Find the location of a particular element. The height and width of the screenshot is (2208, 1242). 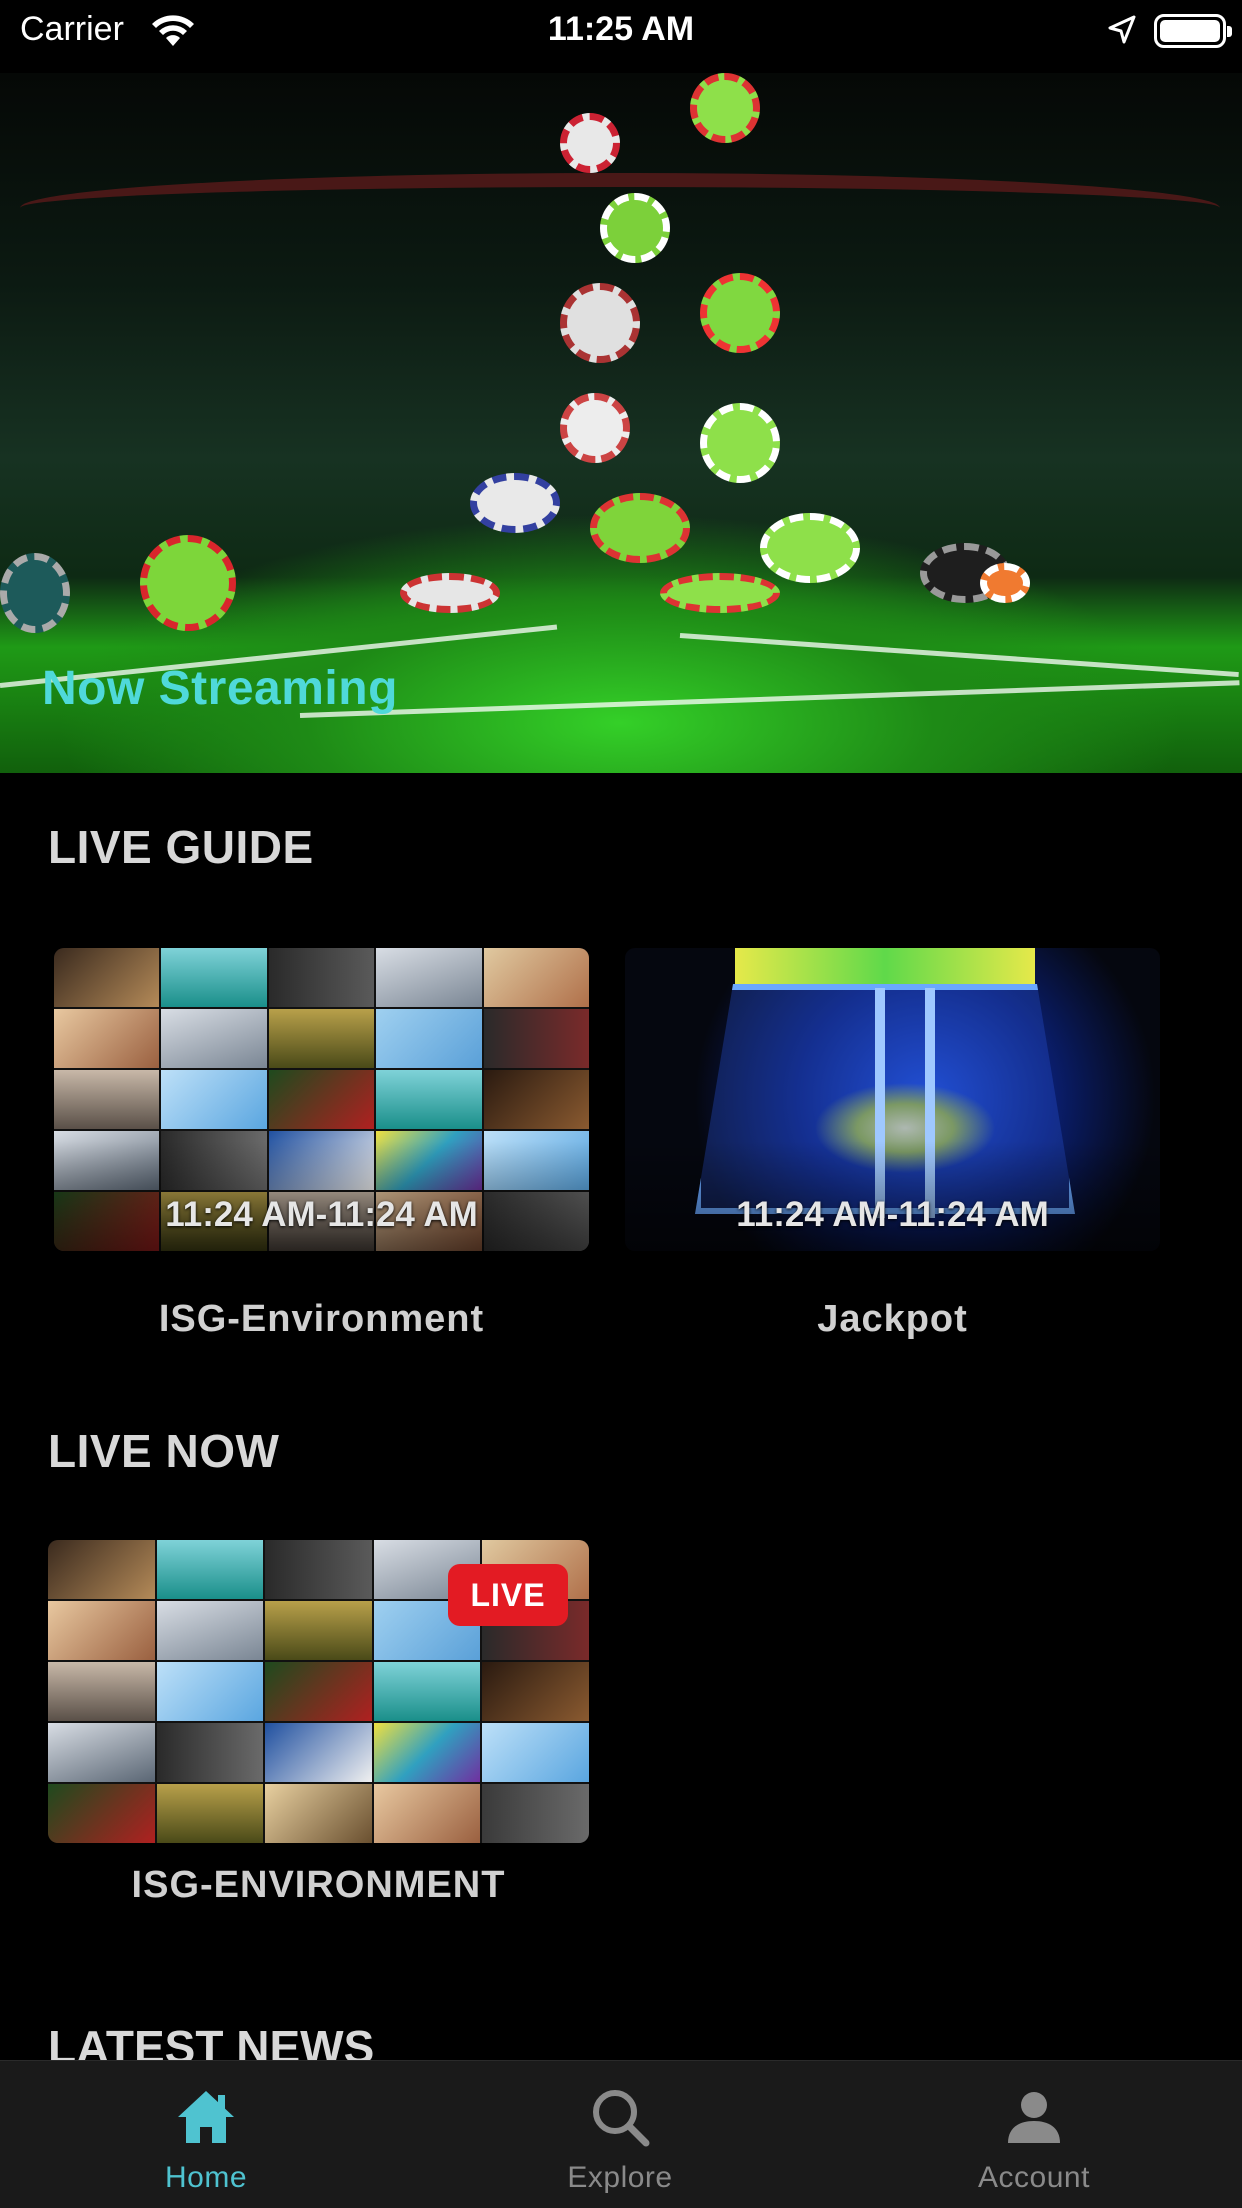

bottom-tab-bar: Home Explore Account is located at coordinates (621, 2134).